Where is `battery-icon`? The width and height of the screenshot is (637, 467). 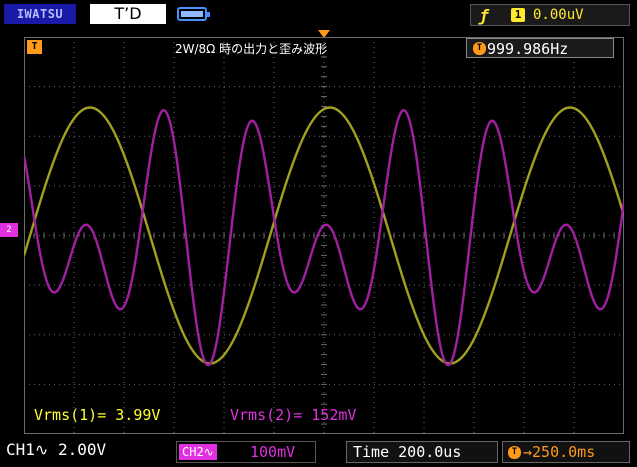
battery-icon is located at coordinates (193, 14).